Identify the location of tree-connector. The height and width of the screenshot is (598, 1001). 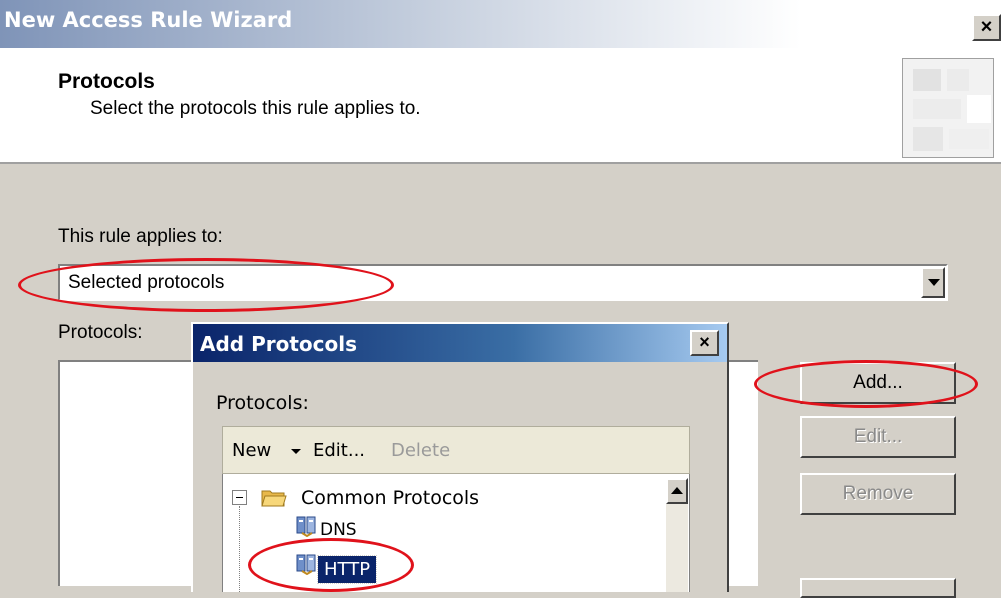
(239, 549).